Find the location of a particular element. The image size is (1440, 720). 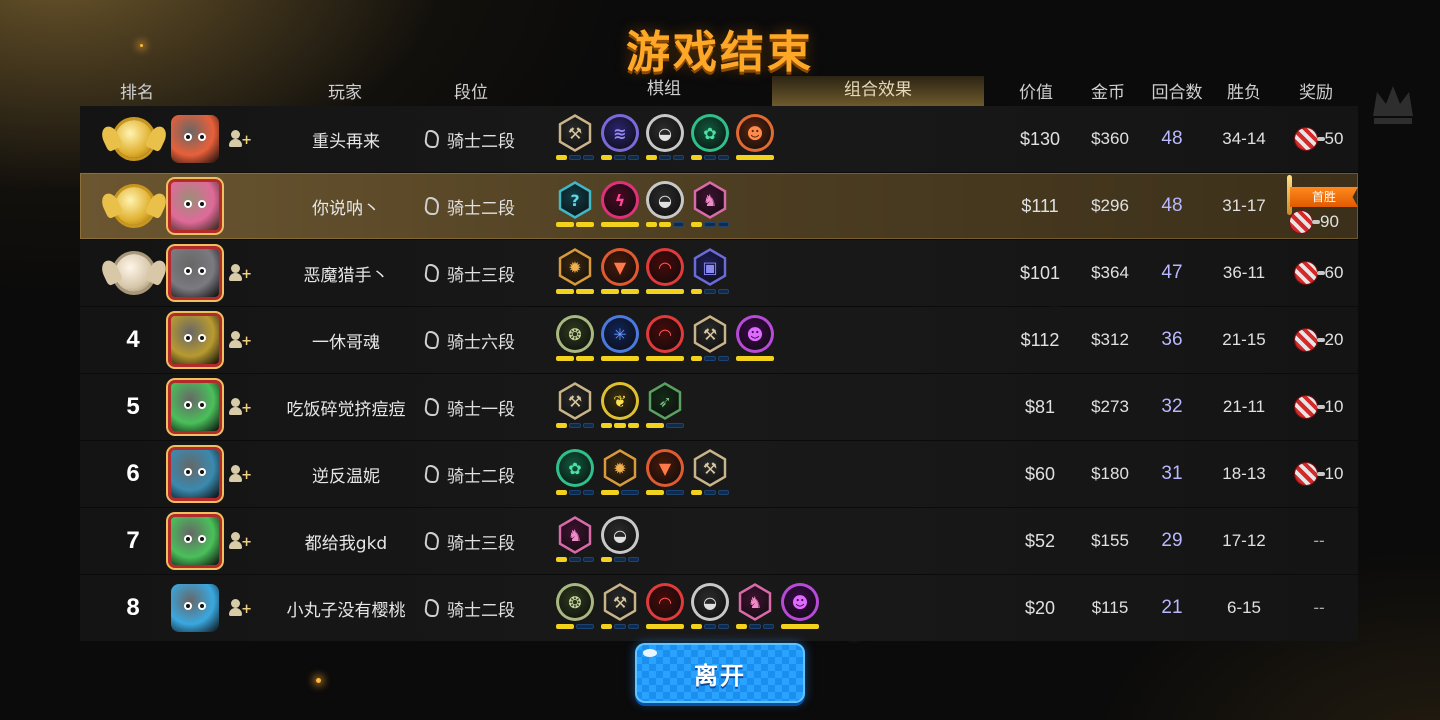

table-row: 你说呐丶 骑士二段? ϟ ◒ ♞ $111 $296 48 31-17 首胜 90 is located at coordinates (719, 206).